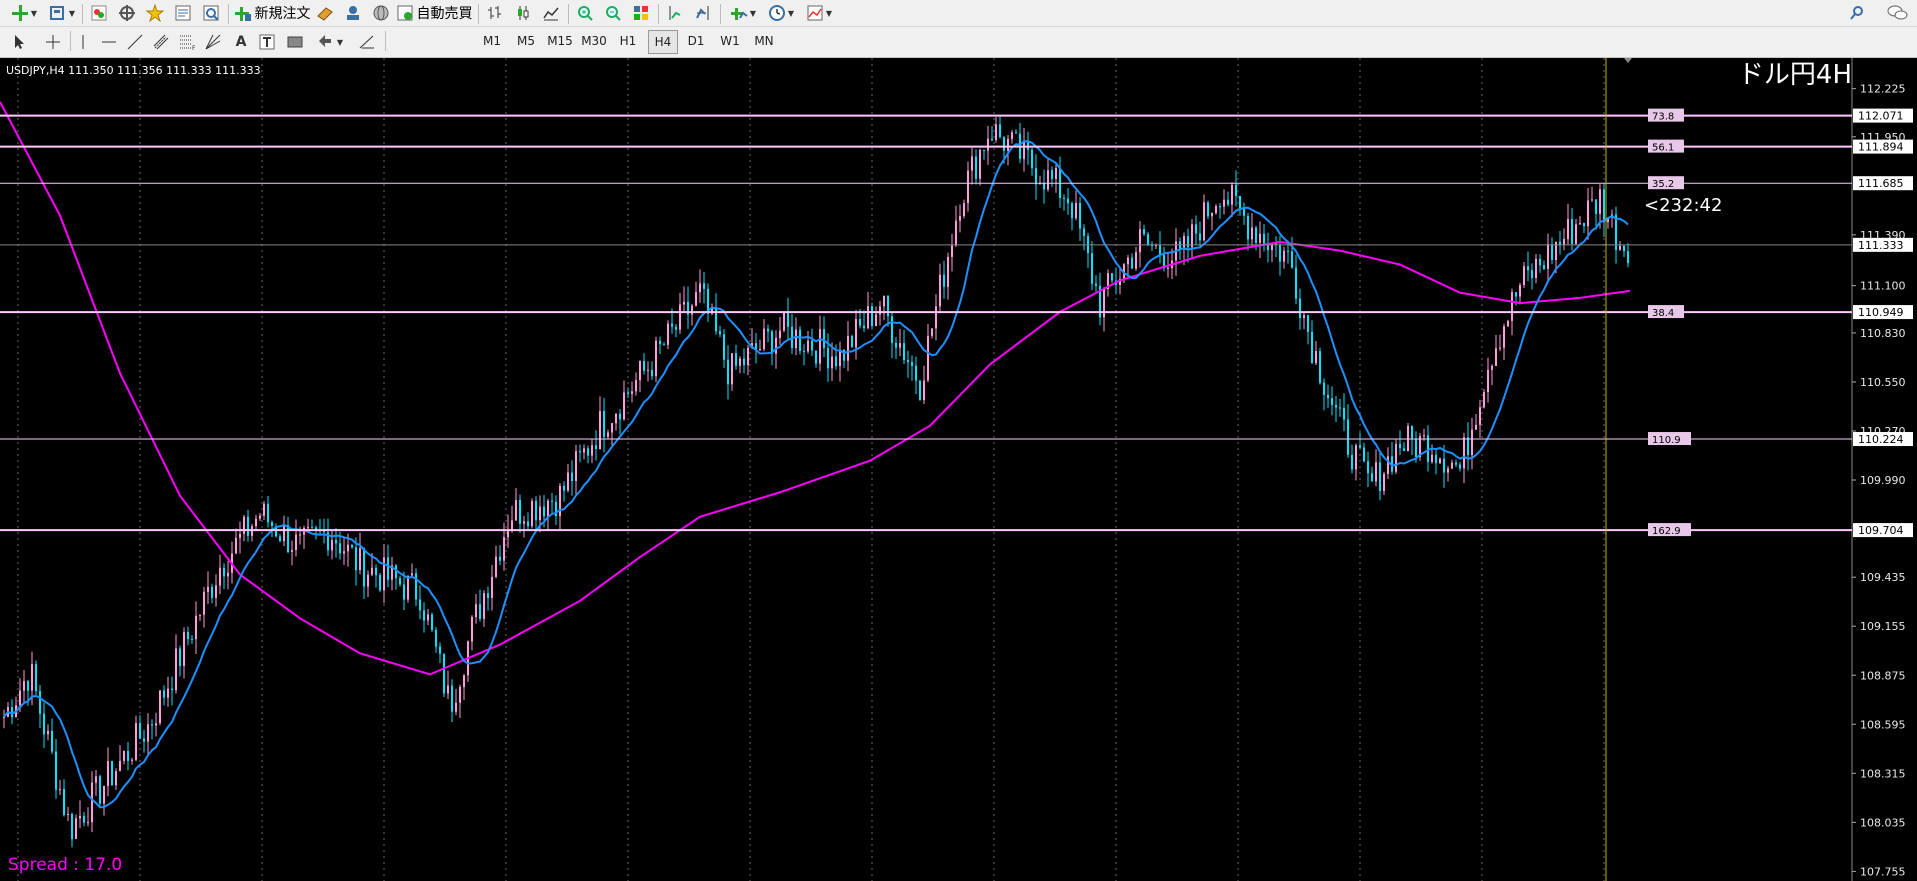 This screenshot has width=1917, height=881. Describe the element at coordinates (211, 13) in the screenshot. I see `strategy-tester-button` at that location.